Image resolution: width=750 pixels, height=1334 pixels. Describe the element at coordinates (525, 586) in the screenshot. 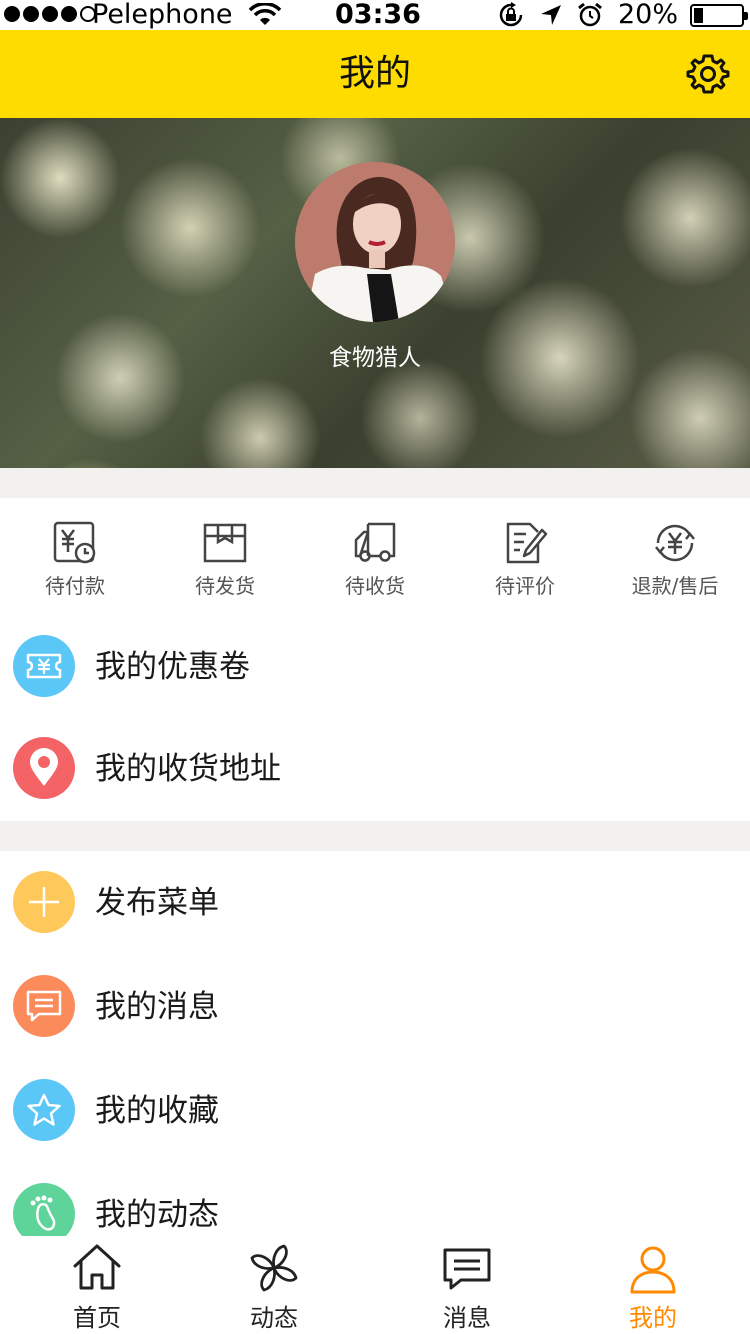

I see `order-label: 待评价` at that location.